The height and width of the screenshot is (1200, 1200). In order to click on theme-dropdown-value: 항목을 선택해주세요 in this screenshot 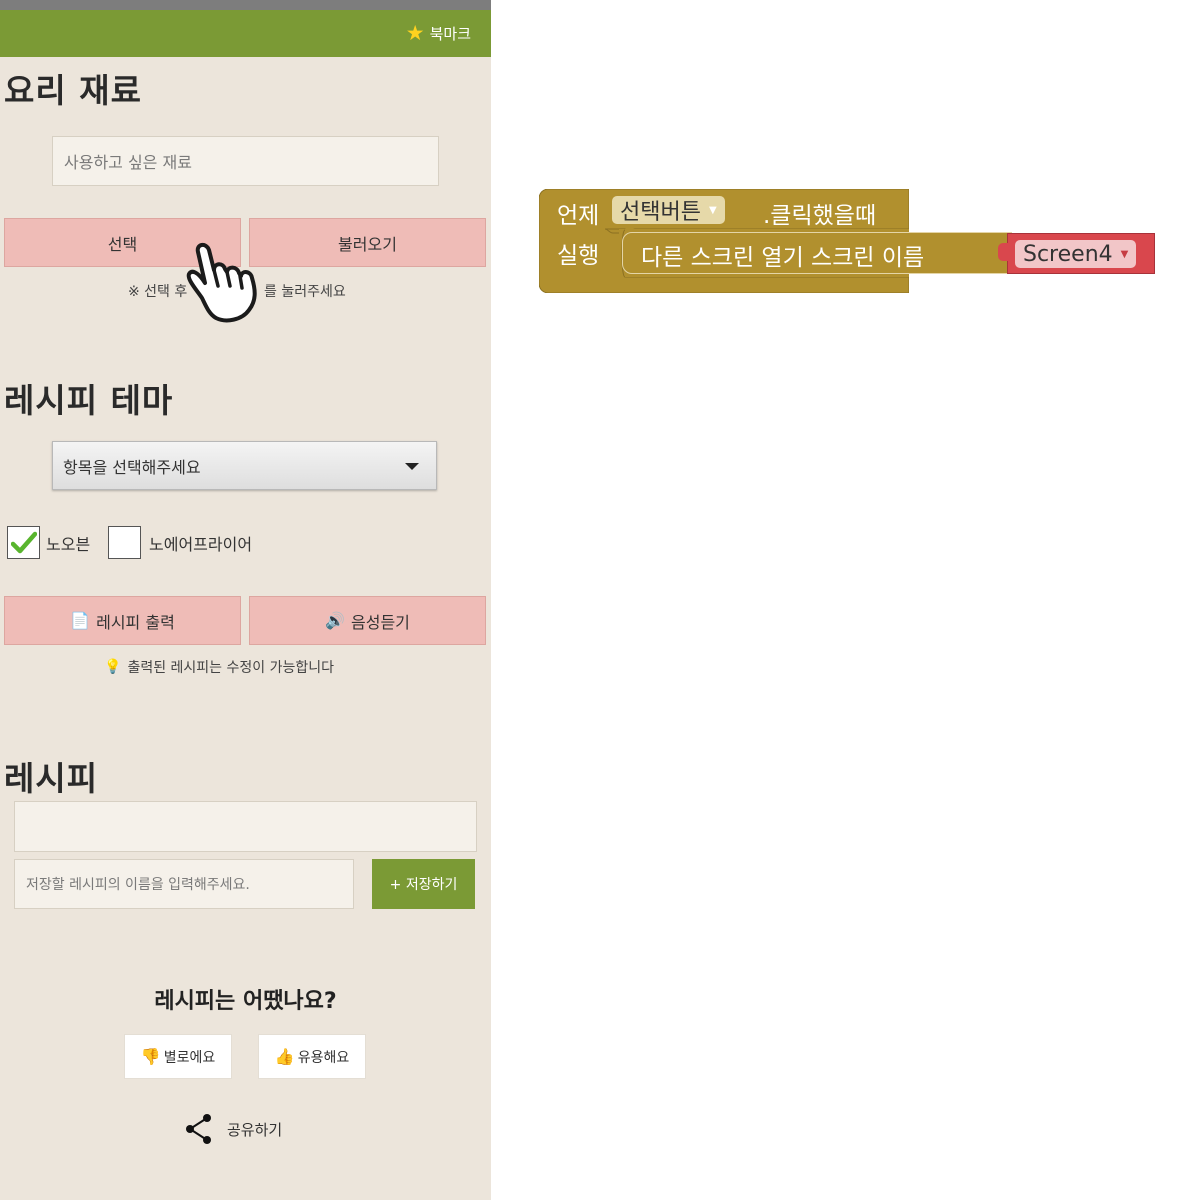, I will do `click(132, 467)`.